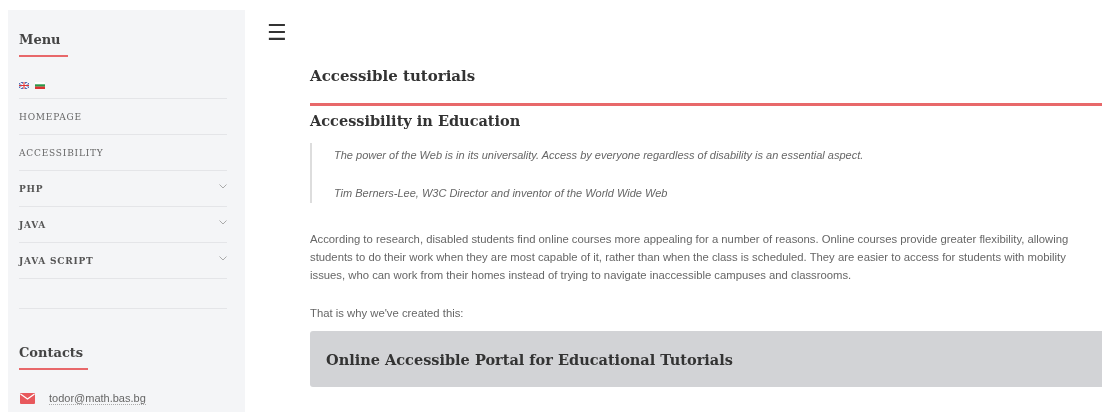  Describe the element at coordinates (97, 398) in the screenshot. I see `email-link: todor@math.bas.bg` at that location.